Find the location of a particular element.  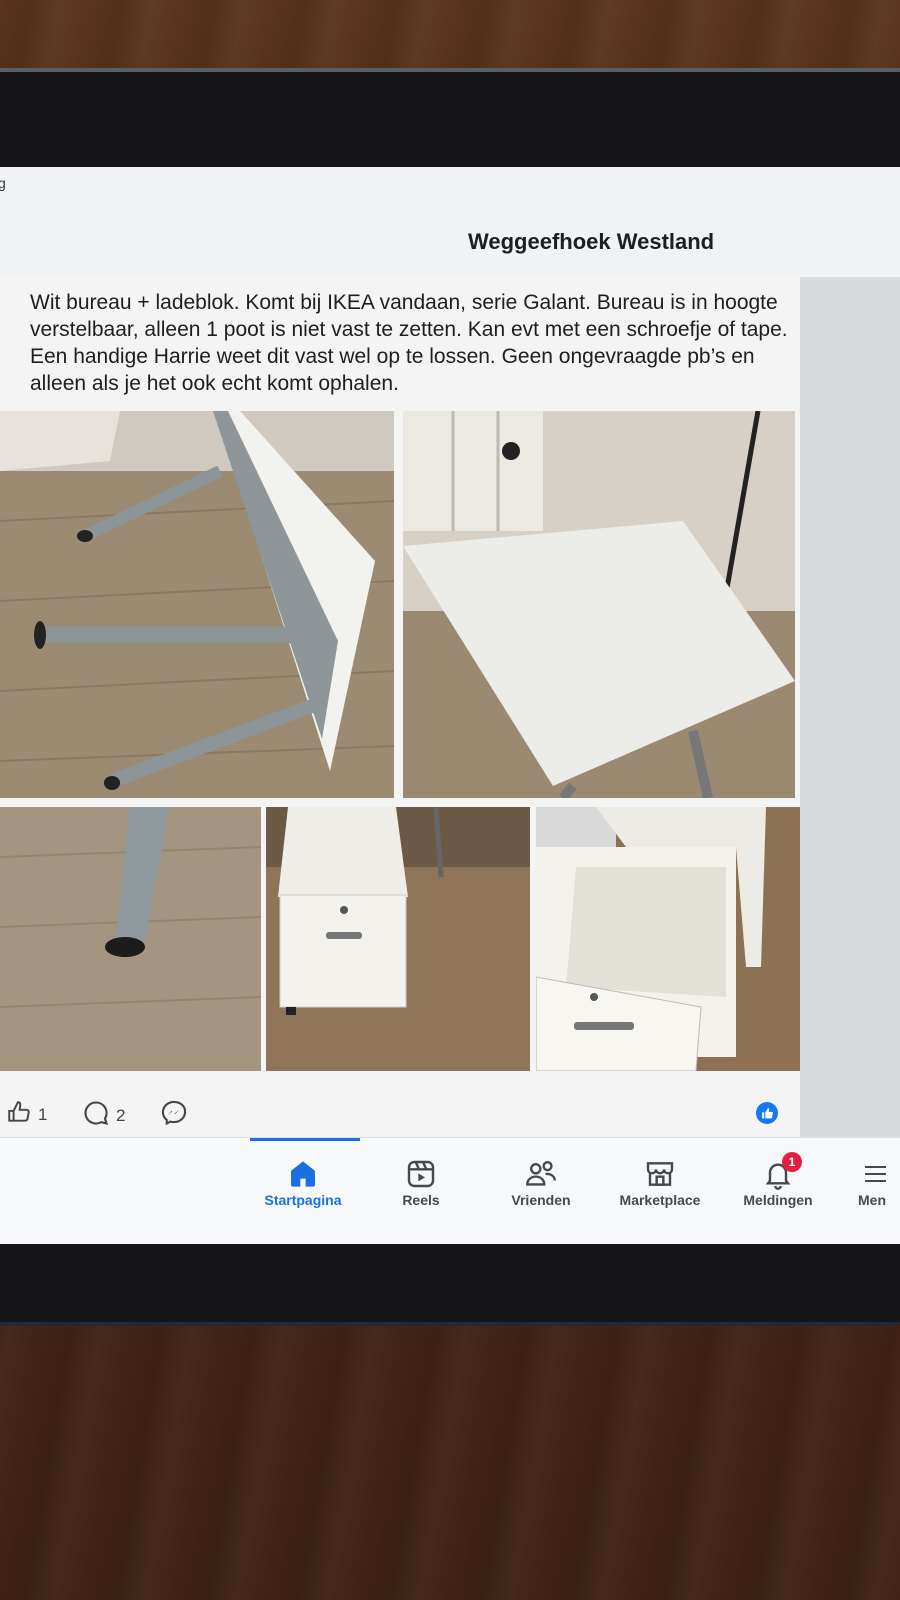

nav-label-marketplace: Marketplace is located at coordinates (660, 1200).